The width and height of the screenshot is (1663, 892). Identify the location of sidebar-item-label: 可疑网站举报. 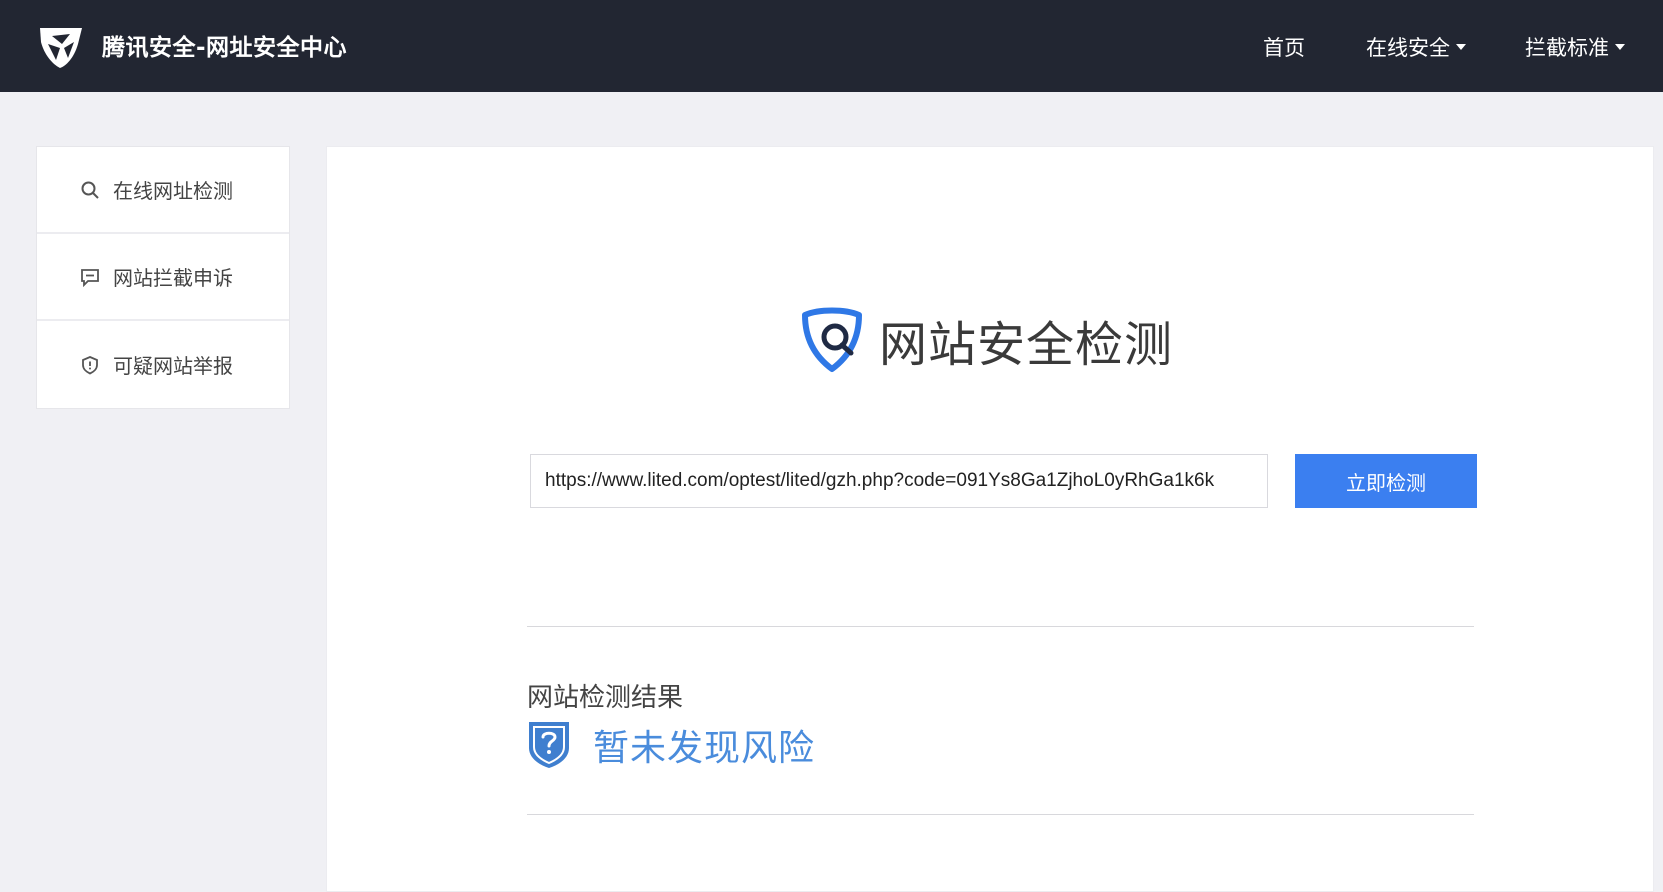
(173, 366).